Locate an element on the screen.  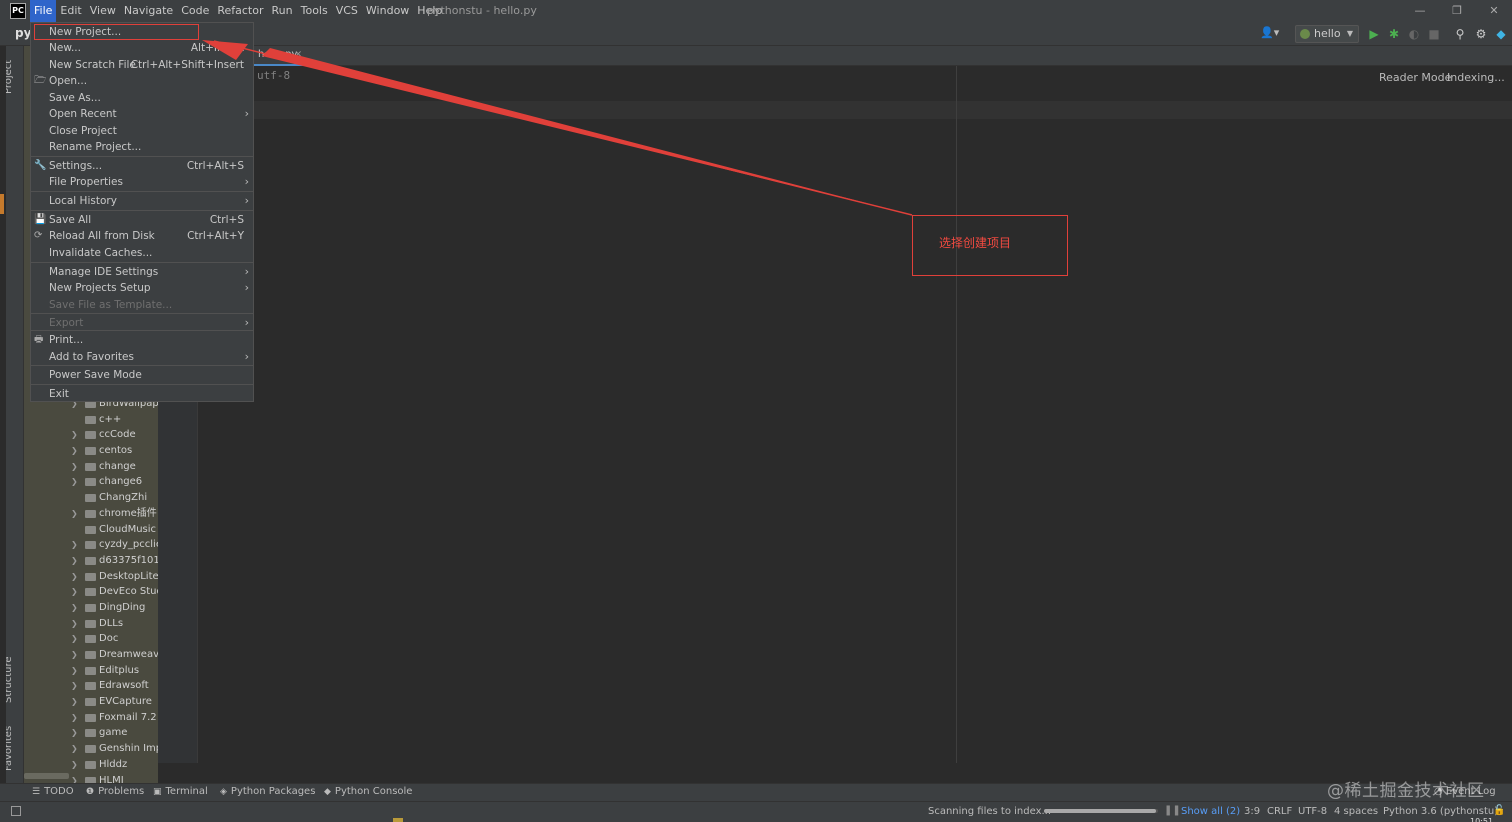
debug-icon: ✱ is located at coordinates (1394, 34).